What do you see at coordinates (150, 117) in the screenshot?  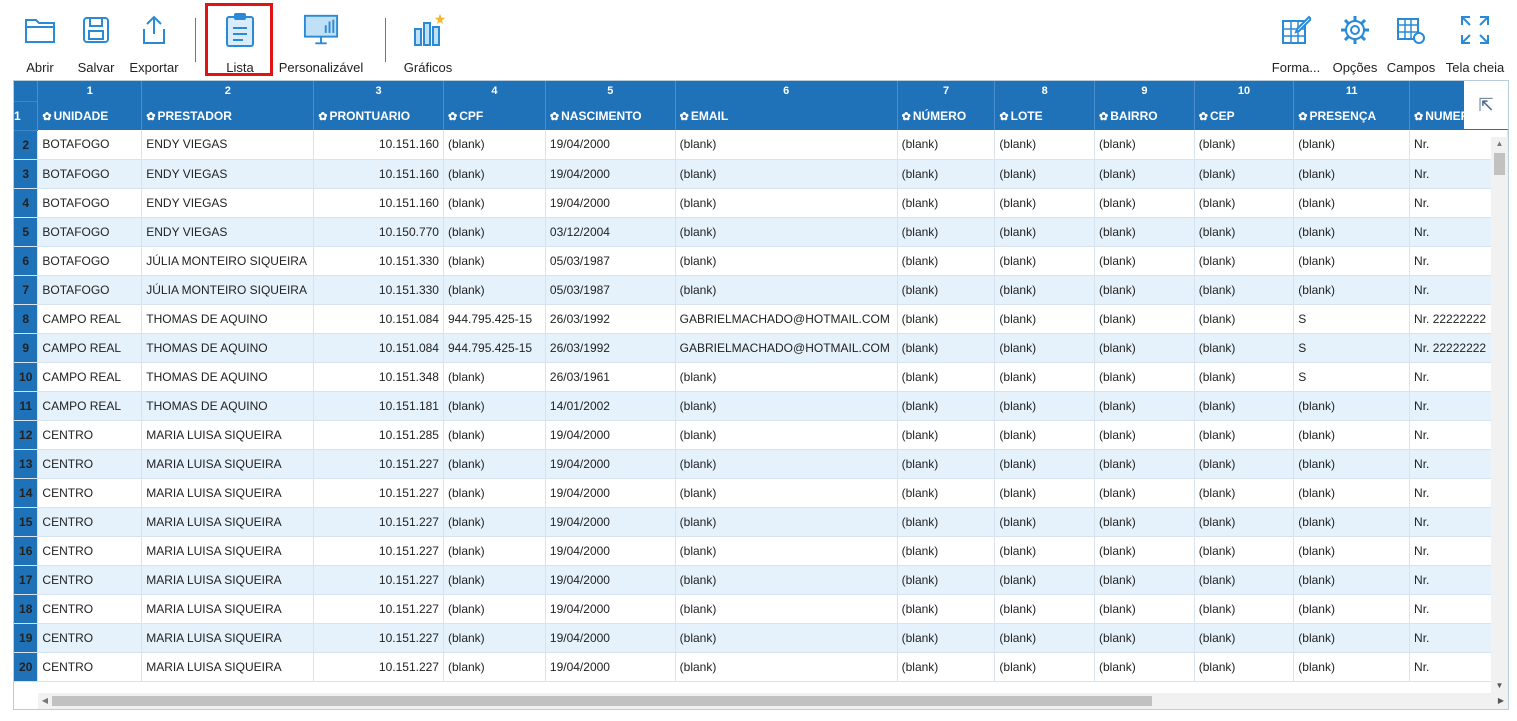 I see `column-settings-icon: ✿` at bounding box center [150, 117].